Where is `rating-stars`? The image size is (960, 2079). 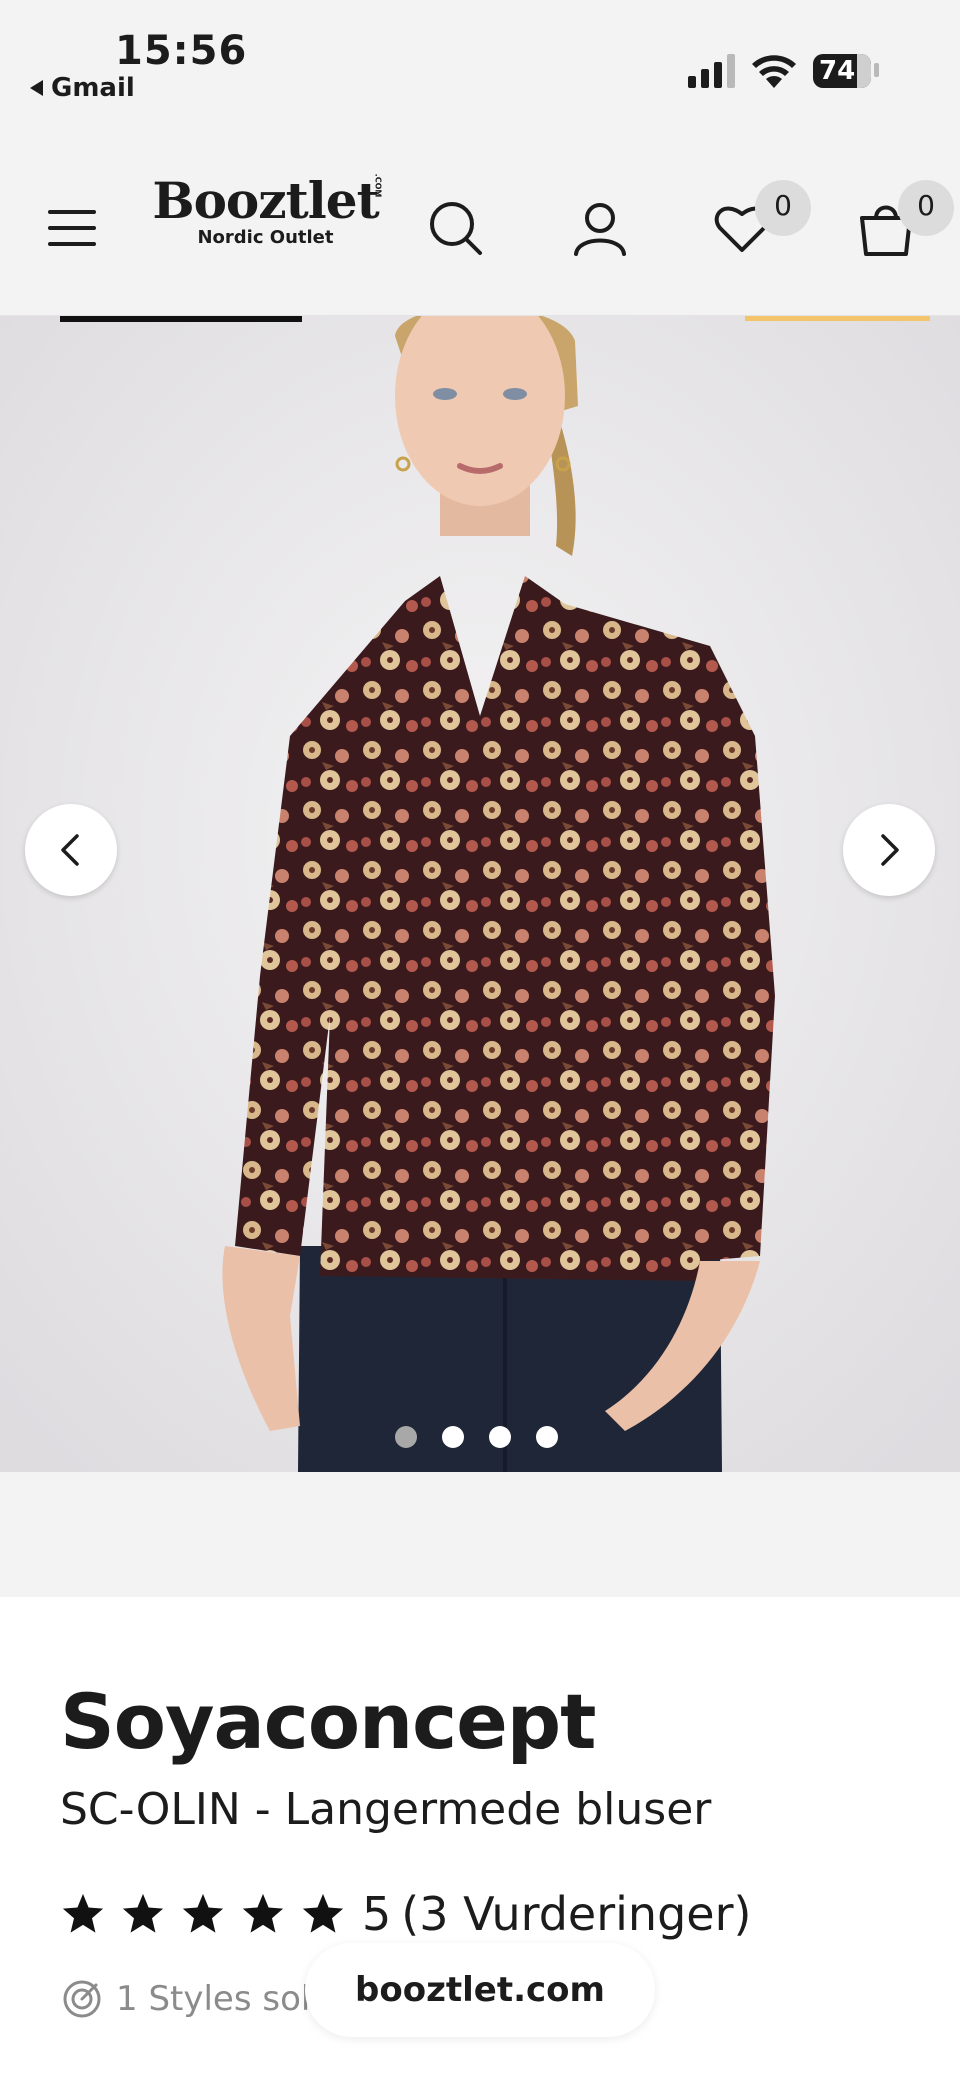 rating-stars is located at coordinates (203, 1914).